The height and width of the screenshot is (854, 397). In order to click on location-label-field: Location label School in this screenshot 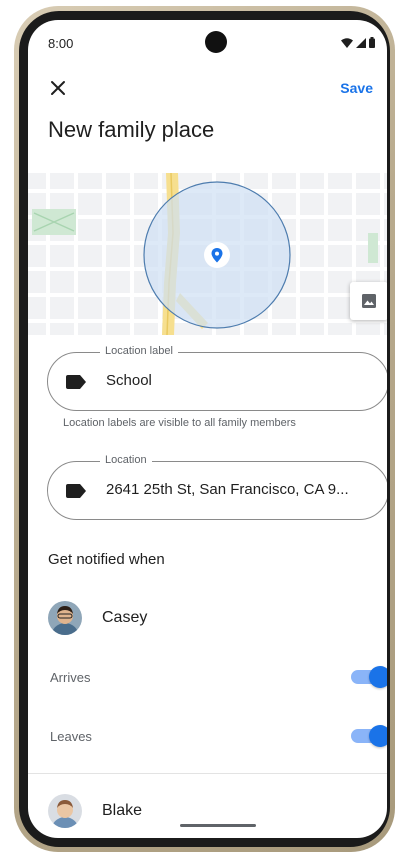, I will do `click(217, 378)`.